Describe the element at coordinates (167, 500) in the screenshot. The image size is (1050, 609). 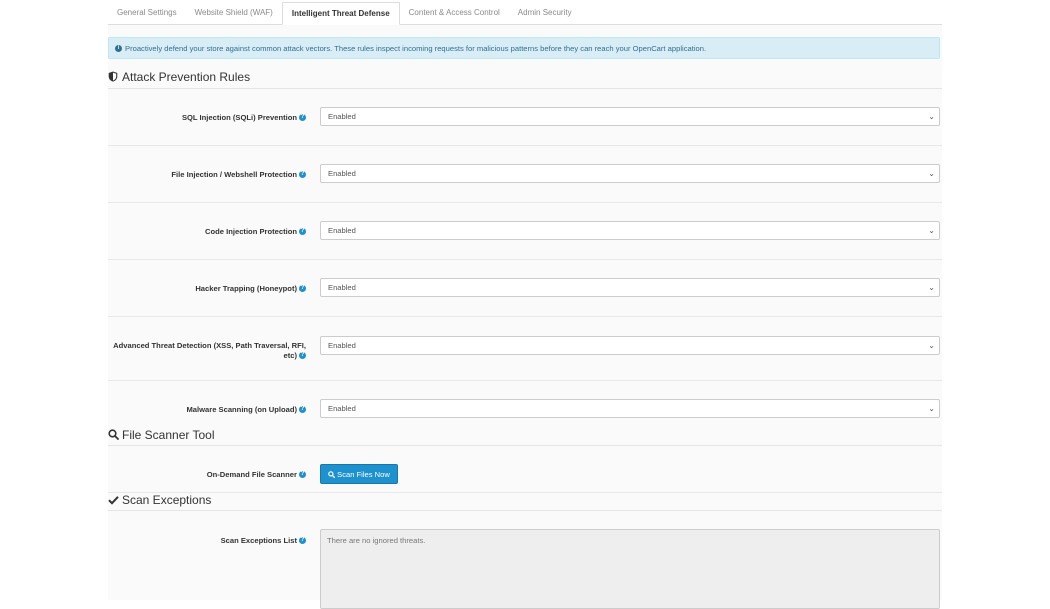
I see `exceptions-section-title: Scan Exceptions` at that location.